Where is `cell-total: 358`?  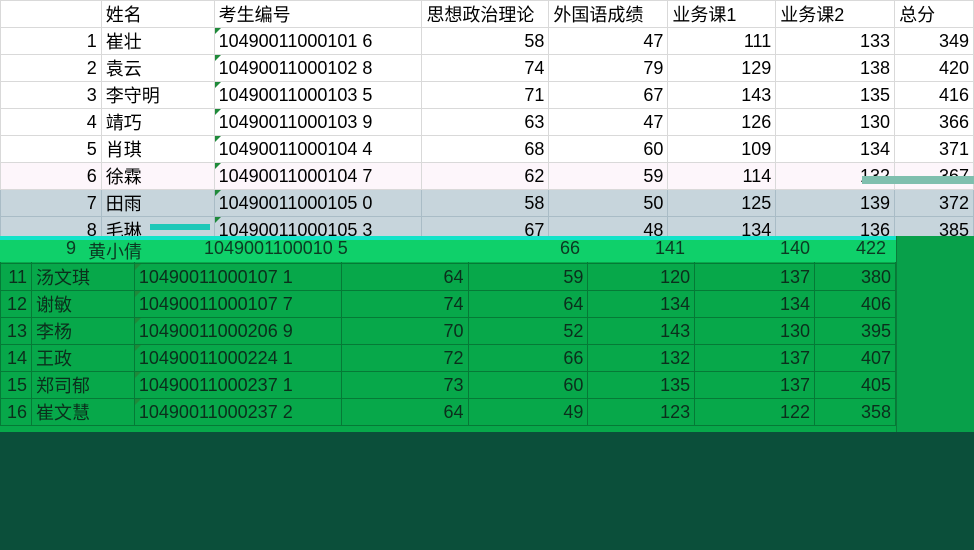
cell-total: 358 is located at coordinates (855, 412).